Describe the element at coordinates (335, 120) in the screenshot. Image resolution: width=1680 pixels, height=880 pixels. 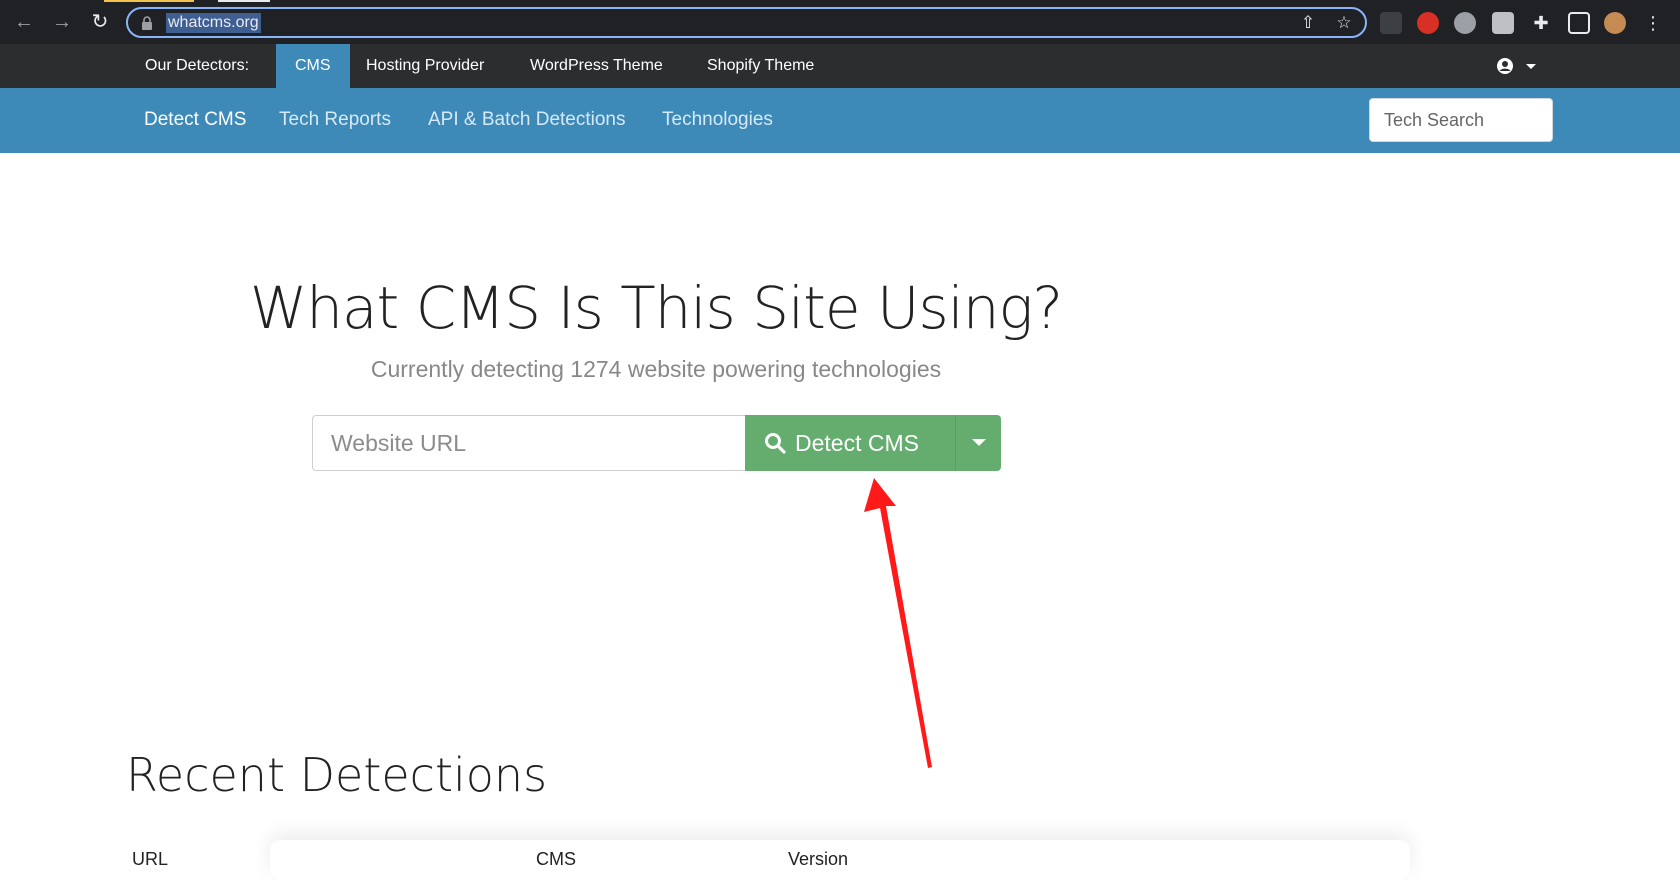
I see `nav-tech-reports: Tech Reports` at that location.